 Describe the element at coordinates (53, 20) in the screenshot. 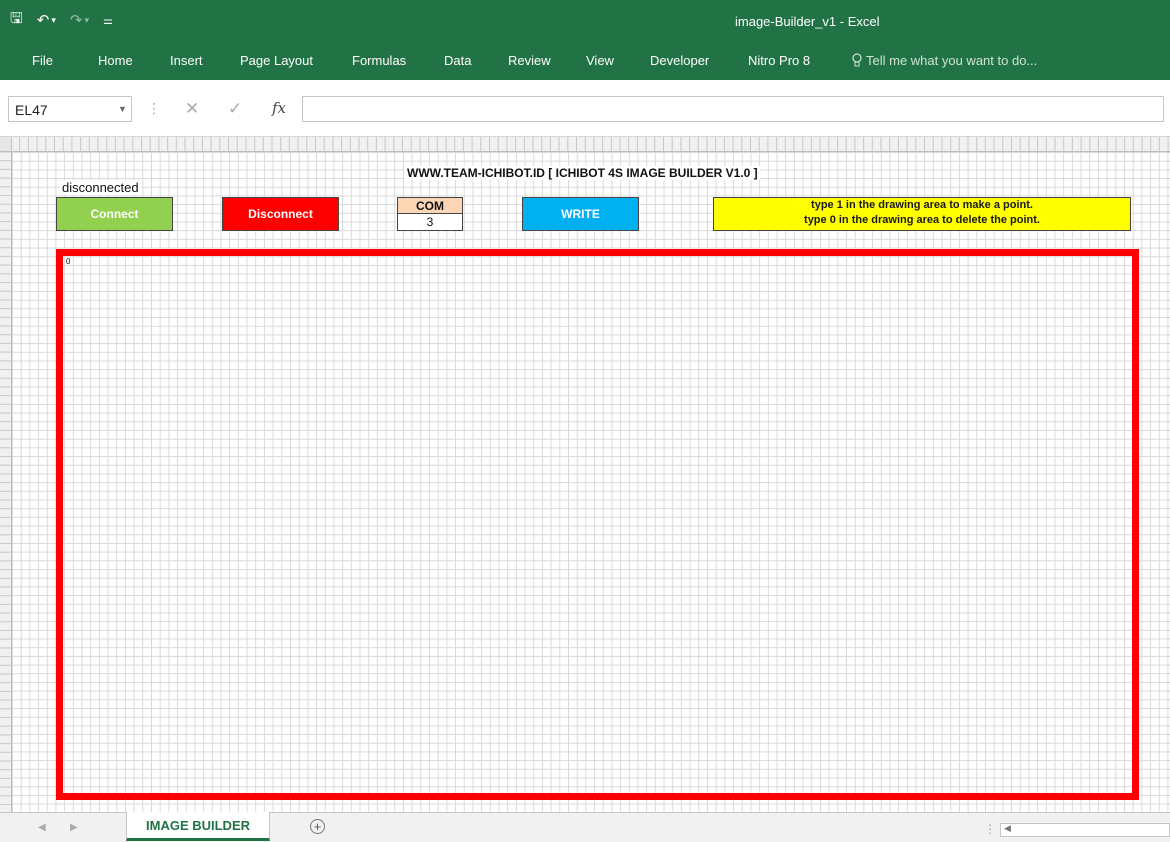

I see `undo-dropdown-icon: ▾` at that location.